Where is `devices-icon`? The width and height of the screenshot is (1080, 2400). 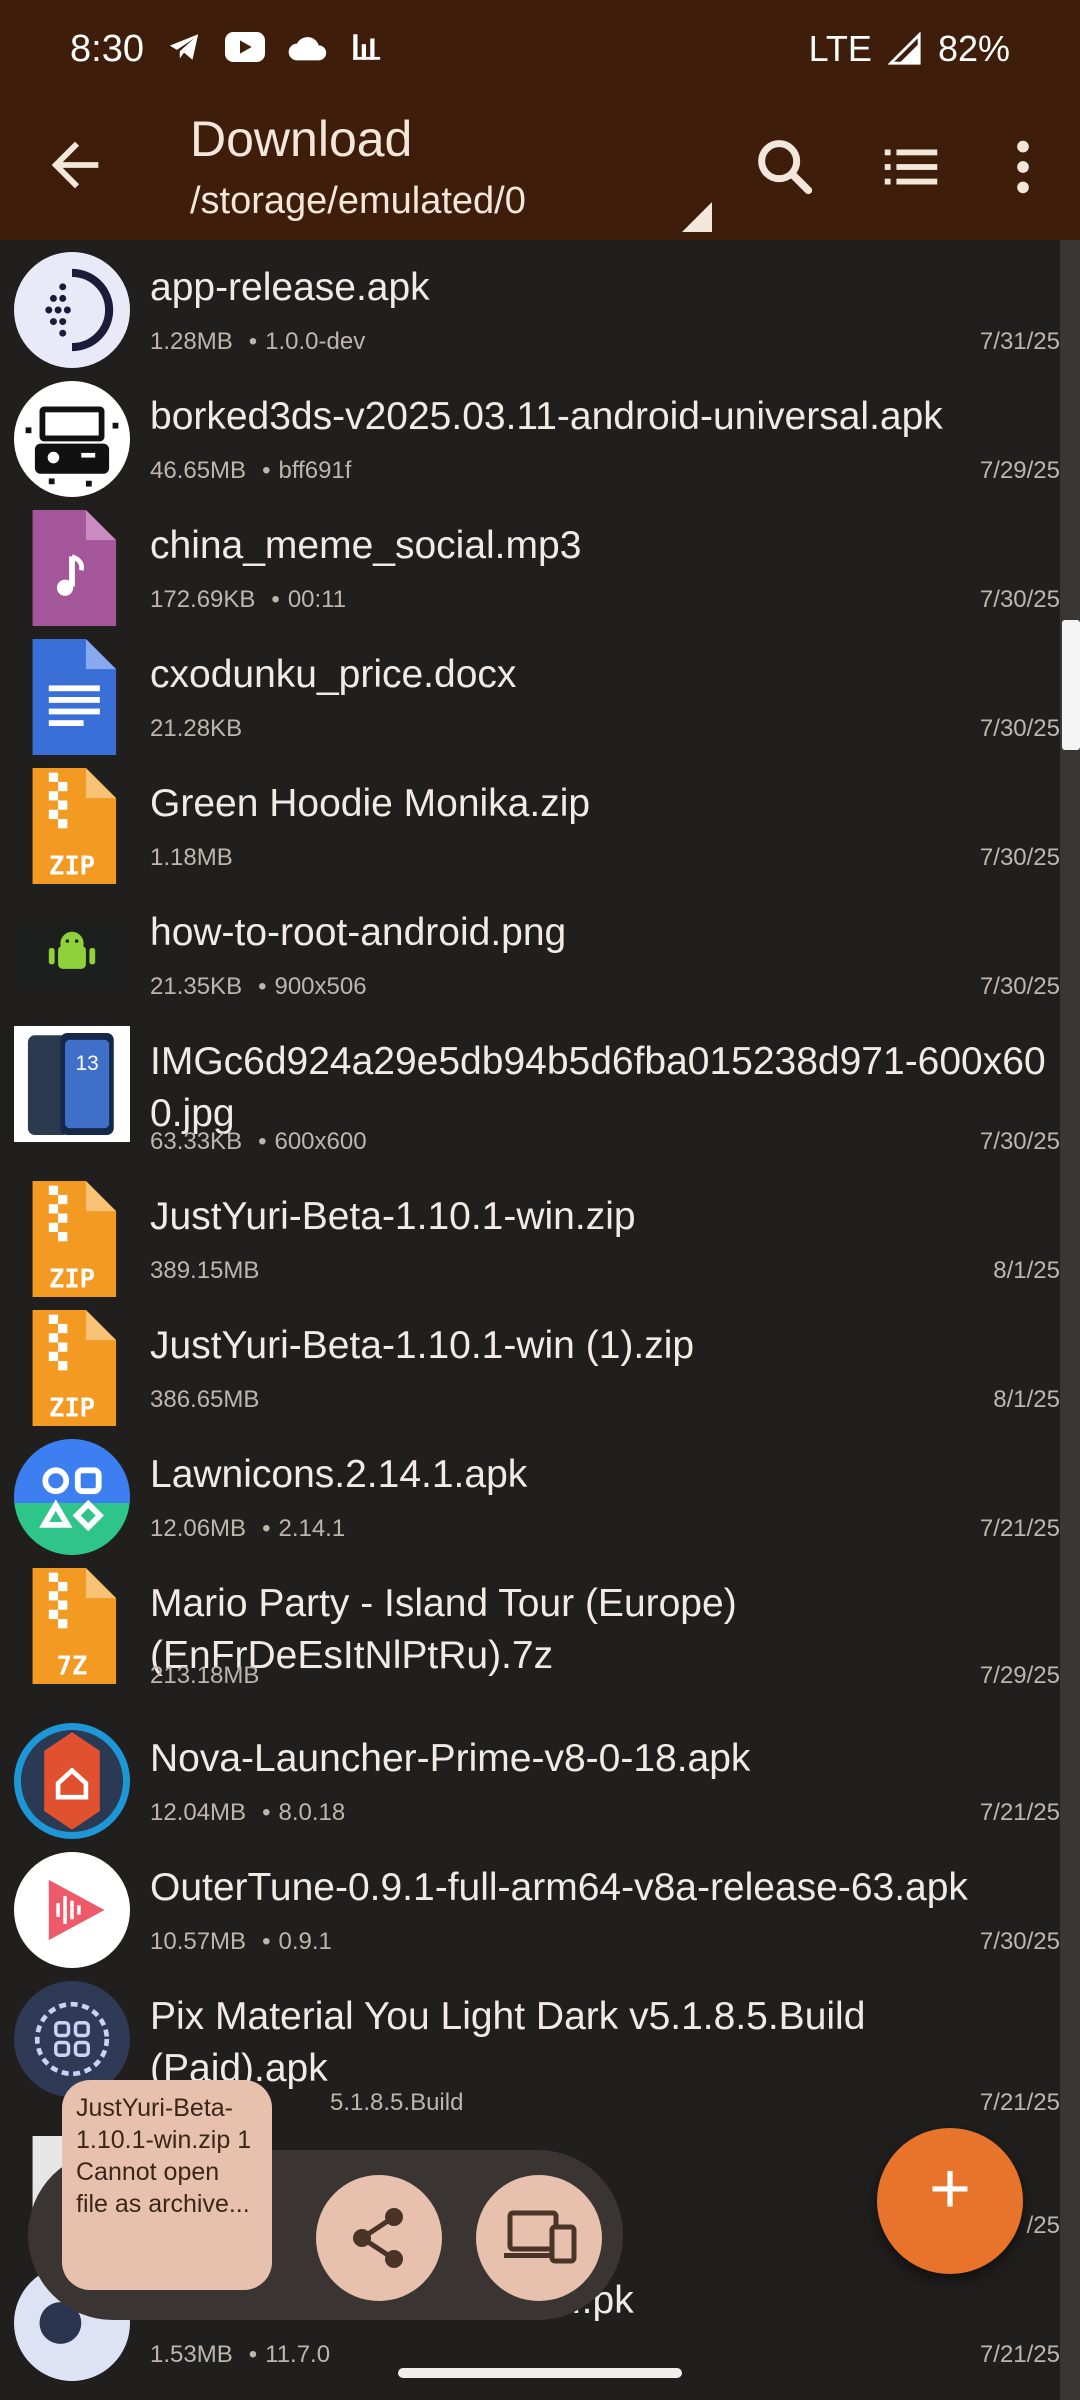 devices-icon is located at coordinates (540, 2237).